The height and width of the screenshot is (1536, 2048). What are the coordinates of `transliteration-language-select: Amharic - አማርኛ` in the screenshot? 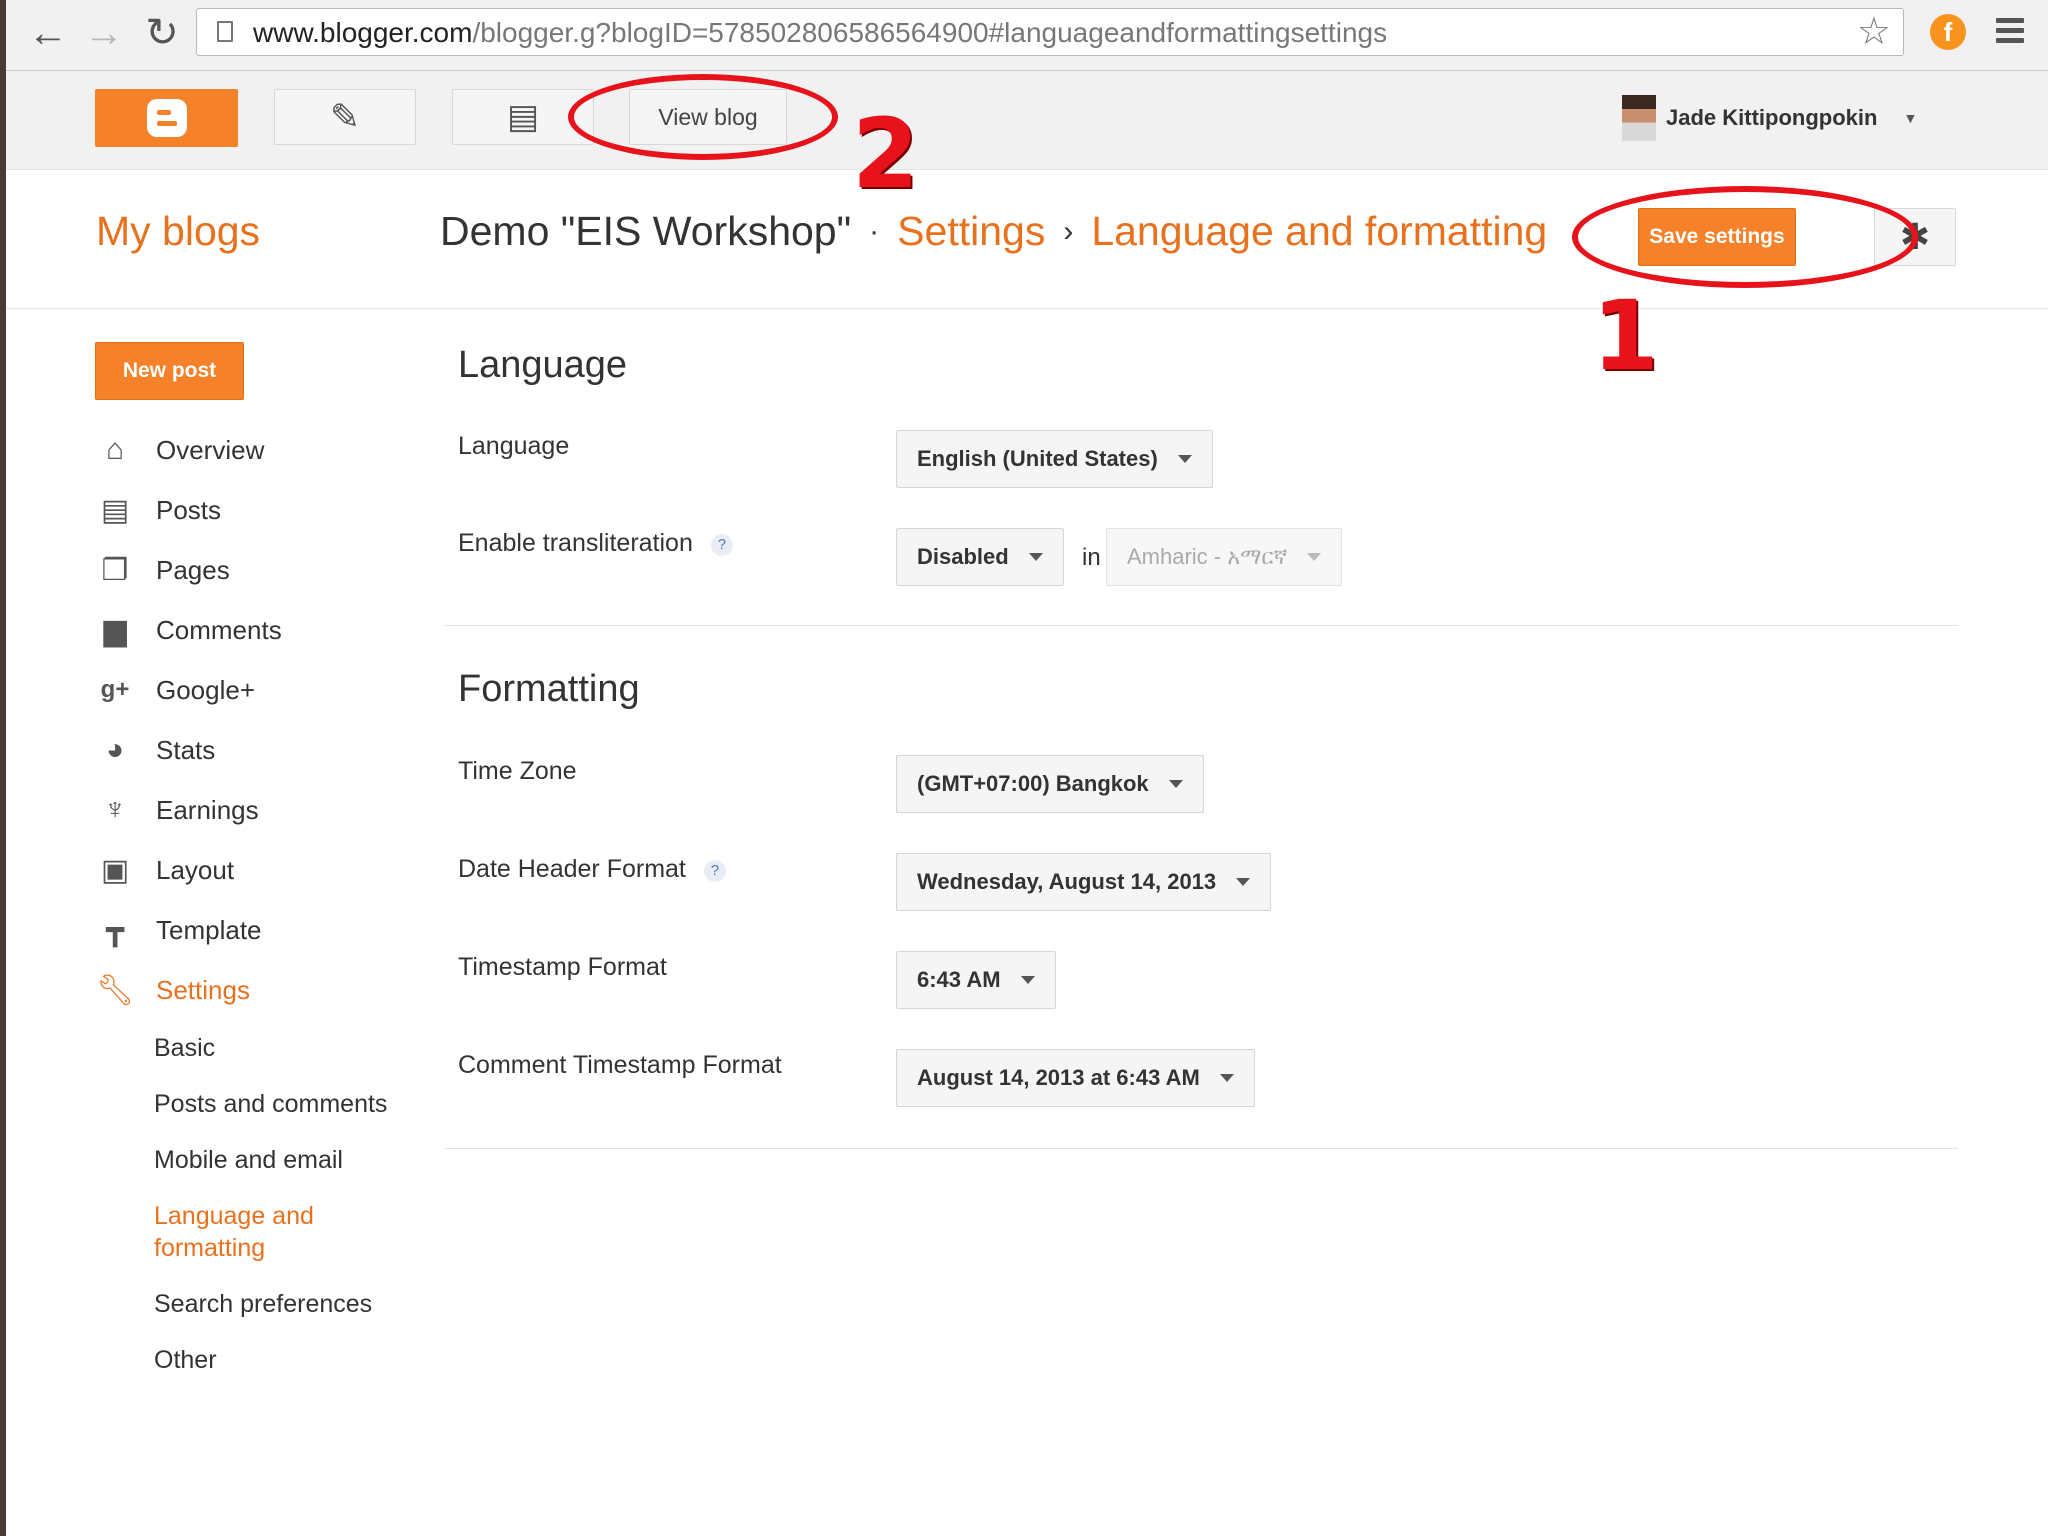 It's located at (1224, 557).